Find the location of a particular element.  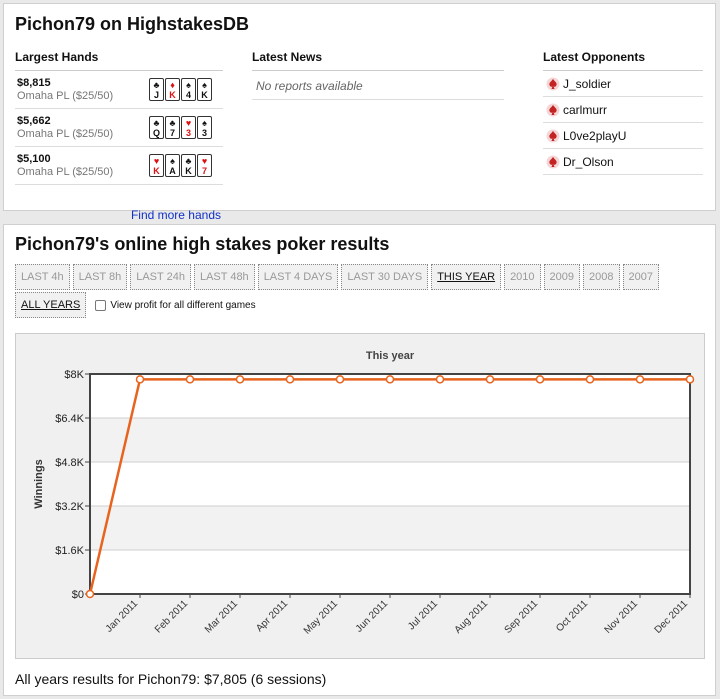

tab-last-8h: LAST 8h is located at coordinates (100, 277).